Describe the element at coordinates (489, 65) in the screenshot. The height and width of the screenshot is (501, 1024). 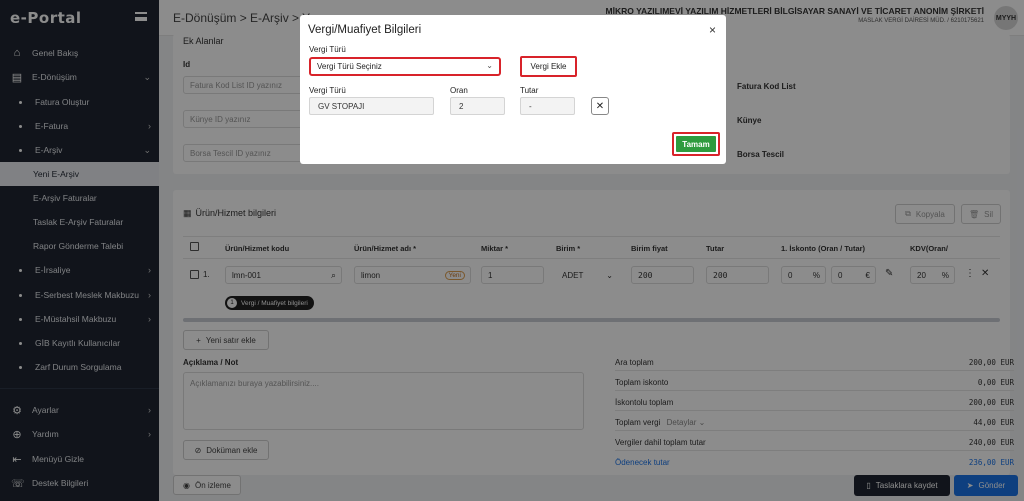
I see `chevron-down-icon: ⌄` at that location.